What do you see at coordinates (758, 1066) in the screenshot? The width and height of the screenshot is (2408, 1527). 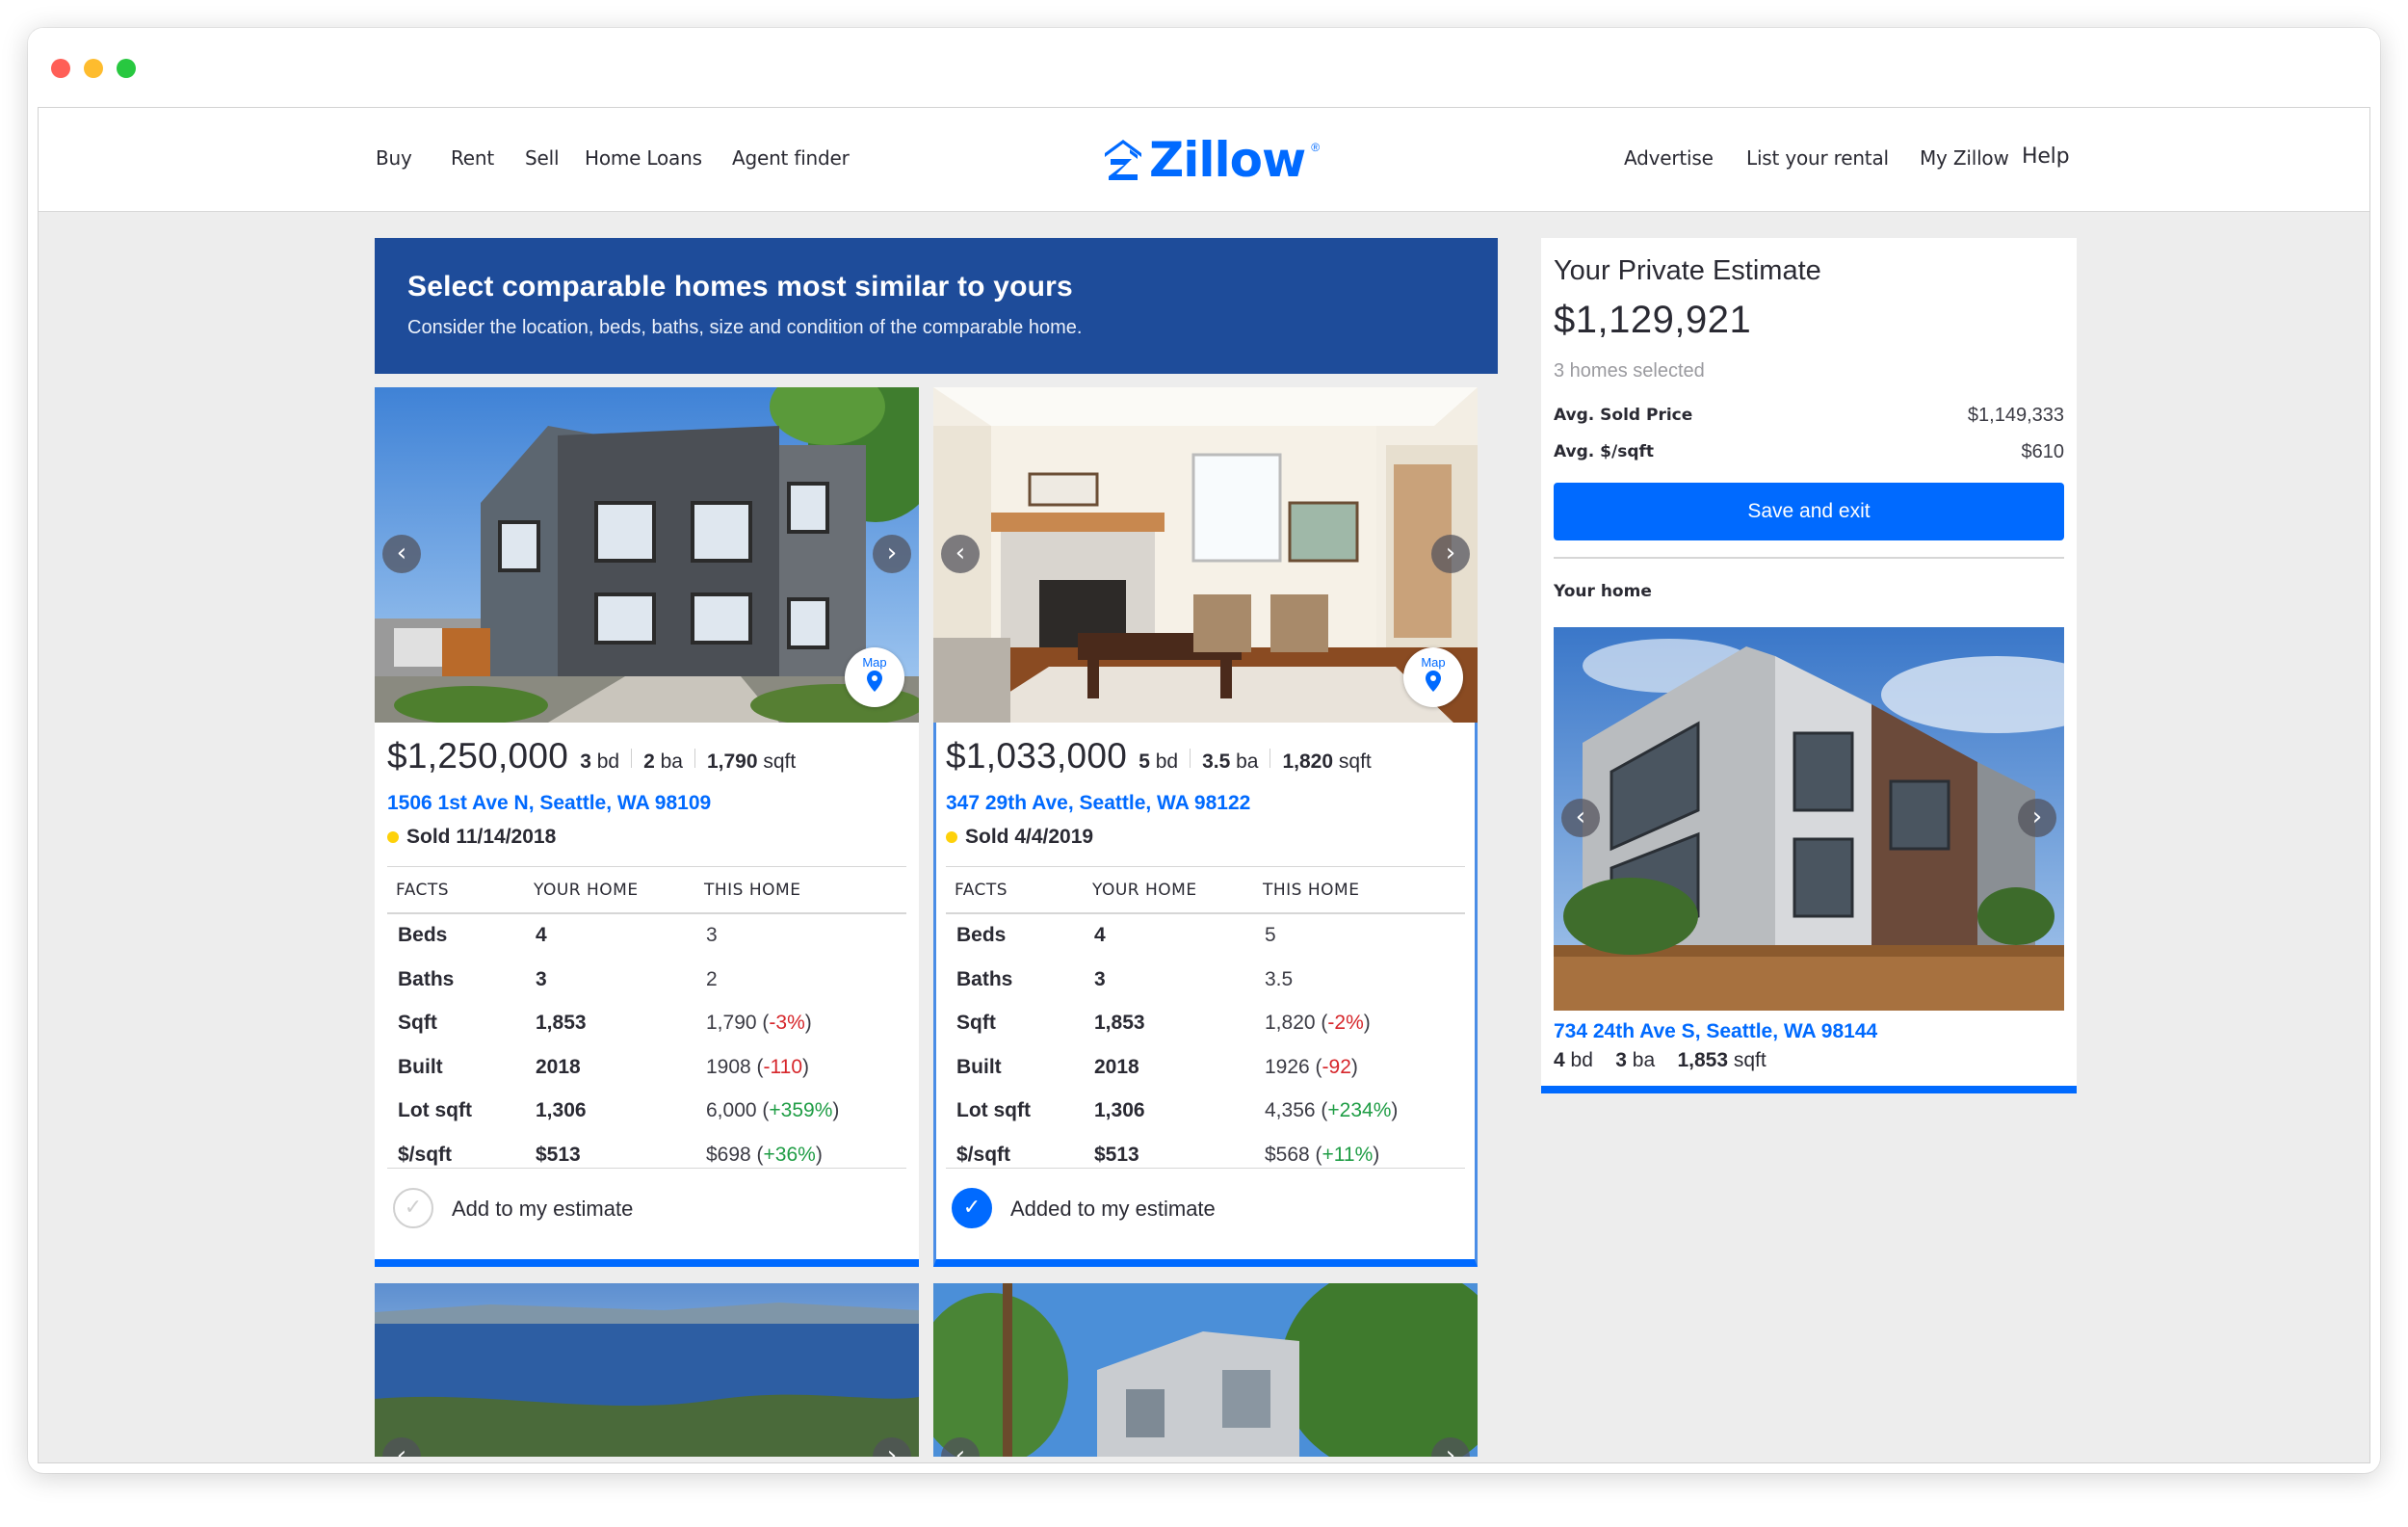 I see `fact-this-home-value: 1908 (-110)` at bounding box center [758, 1066].